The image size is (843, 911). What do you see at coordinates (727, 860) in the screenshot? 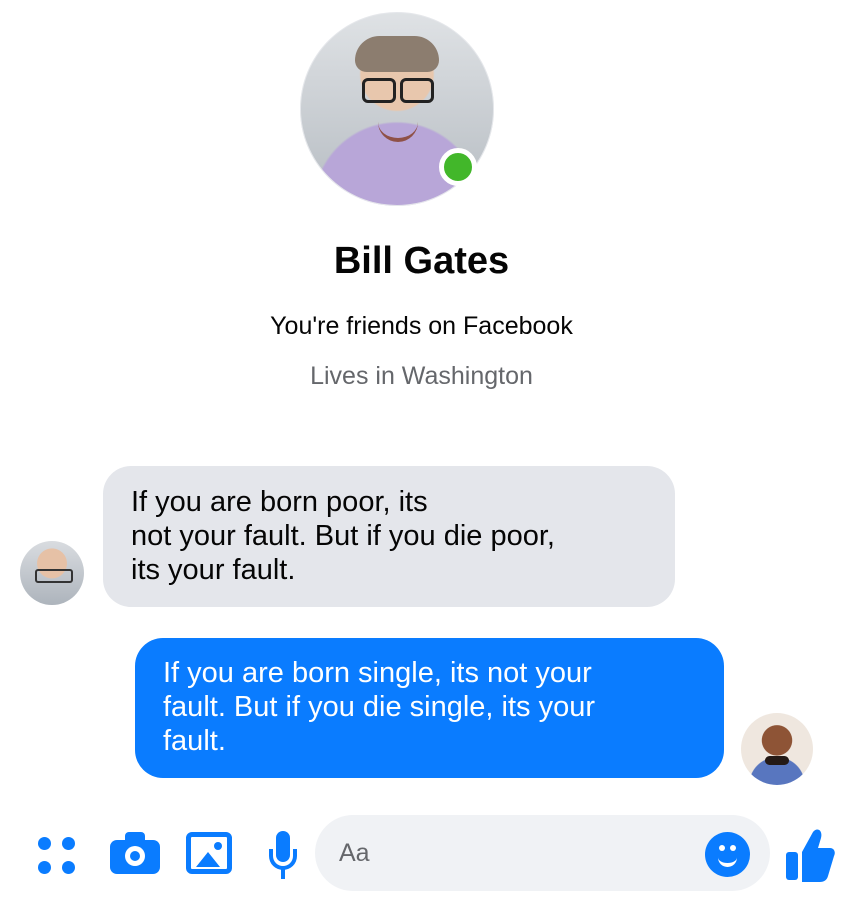
I see `emoji-smile` at bounding box center [727, 860].